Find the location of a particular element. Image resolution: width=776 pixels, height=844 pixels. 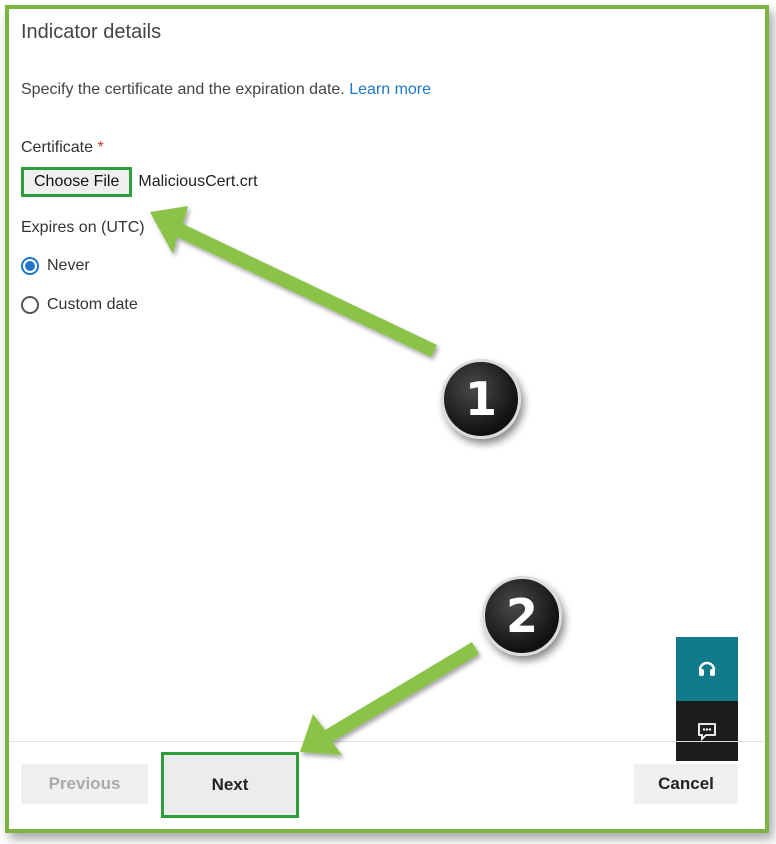

next-button: Next is located at coordinates (230, 785).